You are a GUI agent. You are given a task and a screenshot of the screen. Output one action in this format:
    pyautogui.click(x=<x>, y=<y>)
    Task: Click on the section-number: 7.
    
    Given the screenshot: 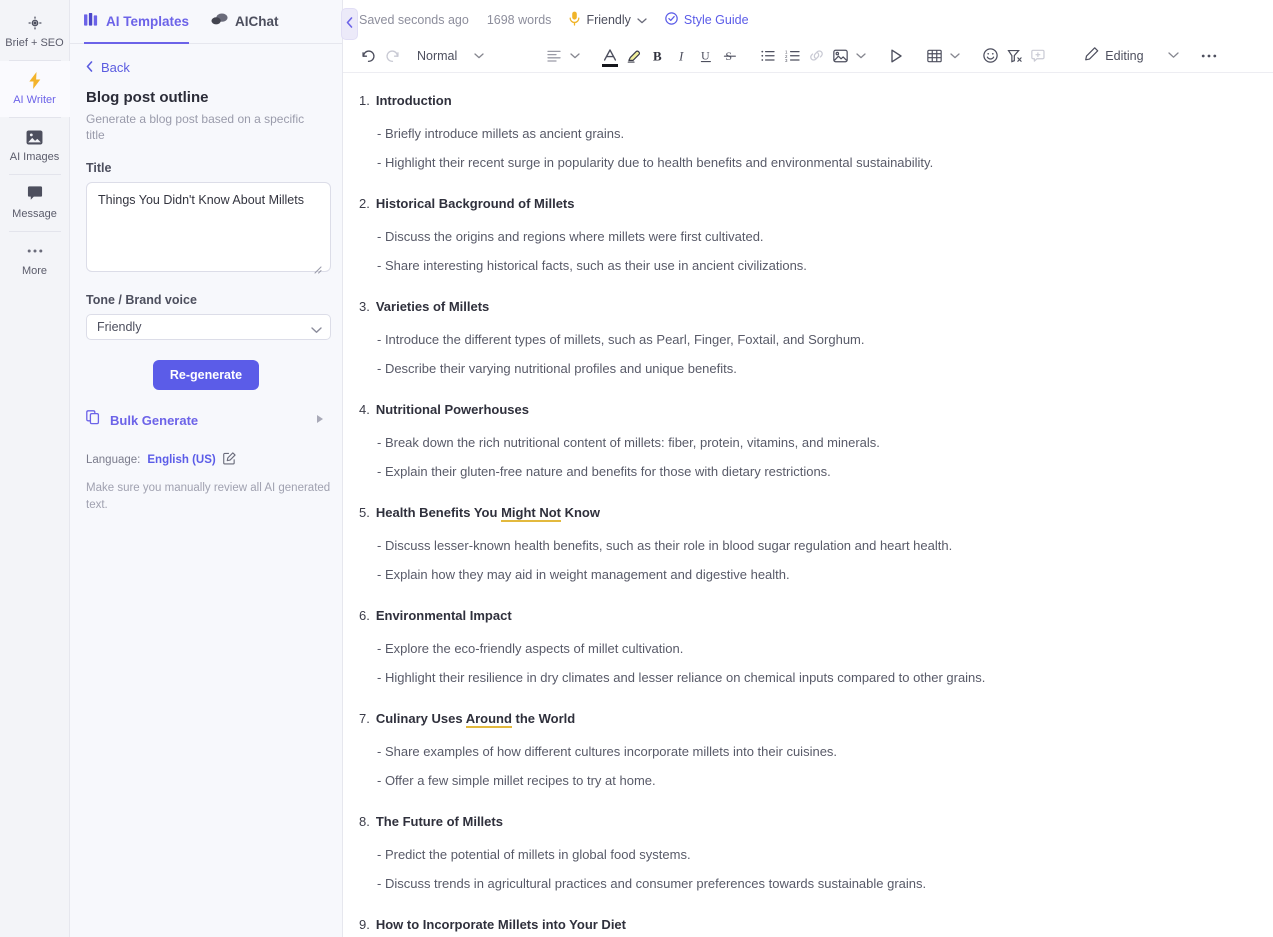 What is the action you would take?
    pyautogui.click(x=364, y=718)
    